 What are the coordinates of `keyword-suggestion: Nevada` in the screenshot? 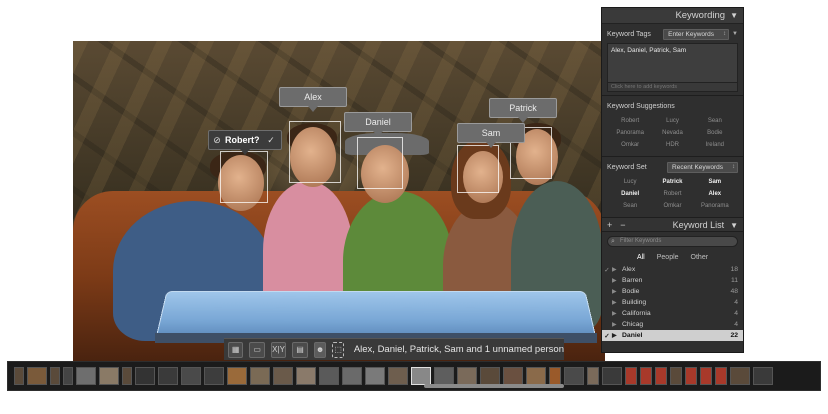 It's located at (672, 133).